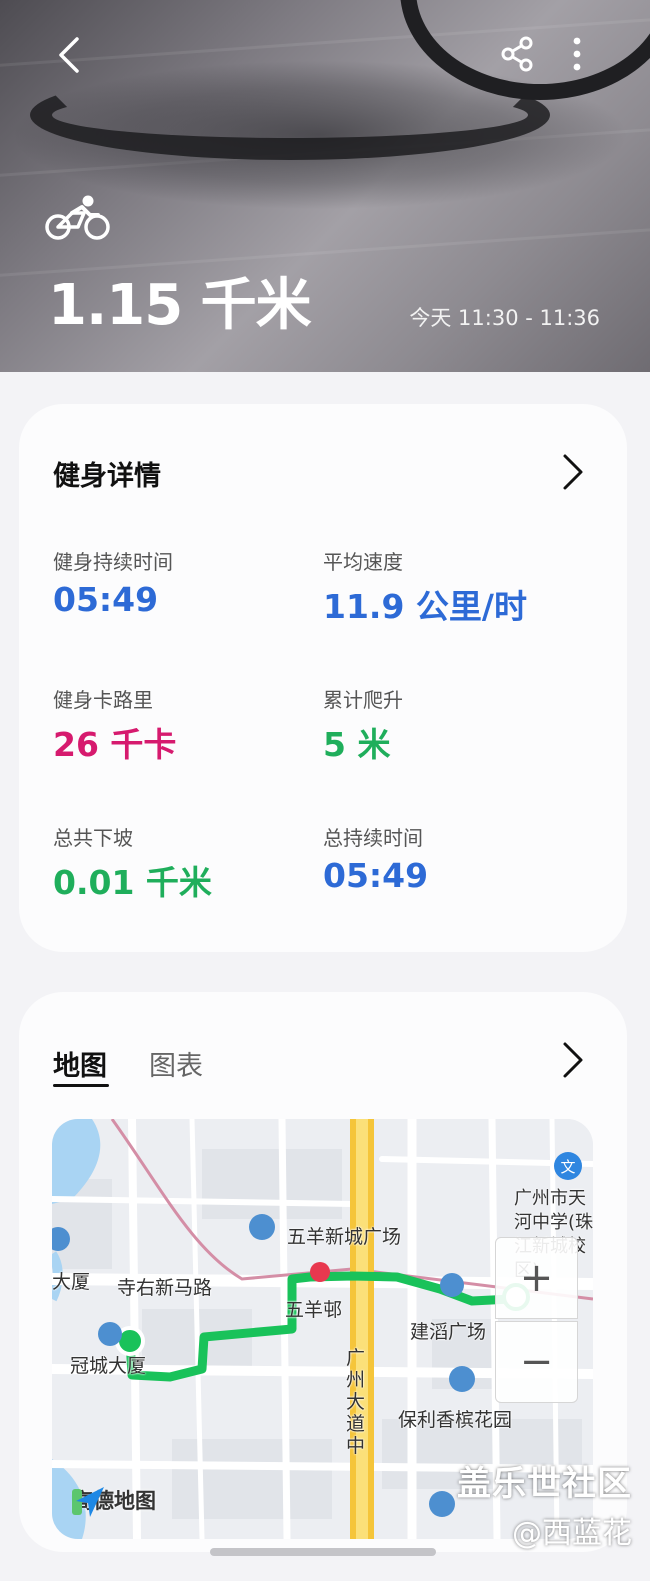  What do you see at coordinates (93, 838) in the screenshot?
I see `stat-label-descent: 总共下坡` at bounding box center [93, 838].